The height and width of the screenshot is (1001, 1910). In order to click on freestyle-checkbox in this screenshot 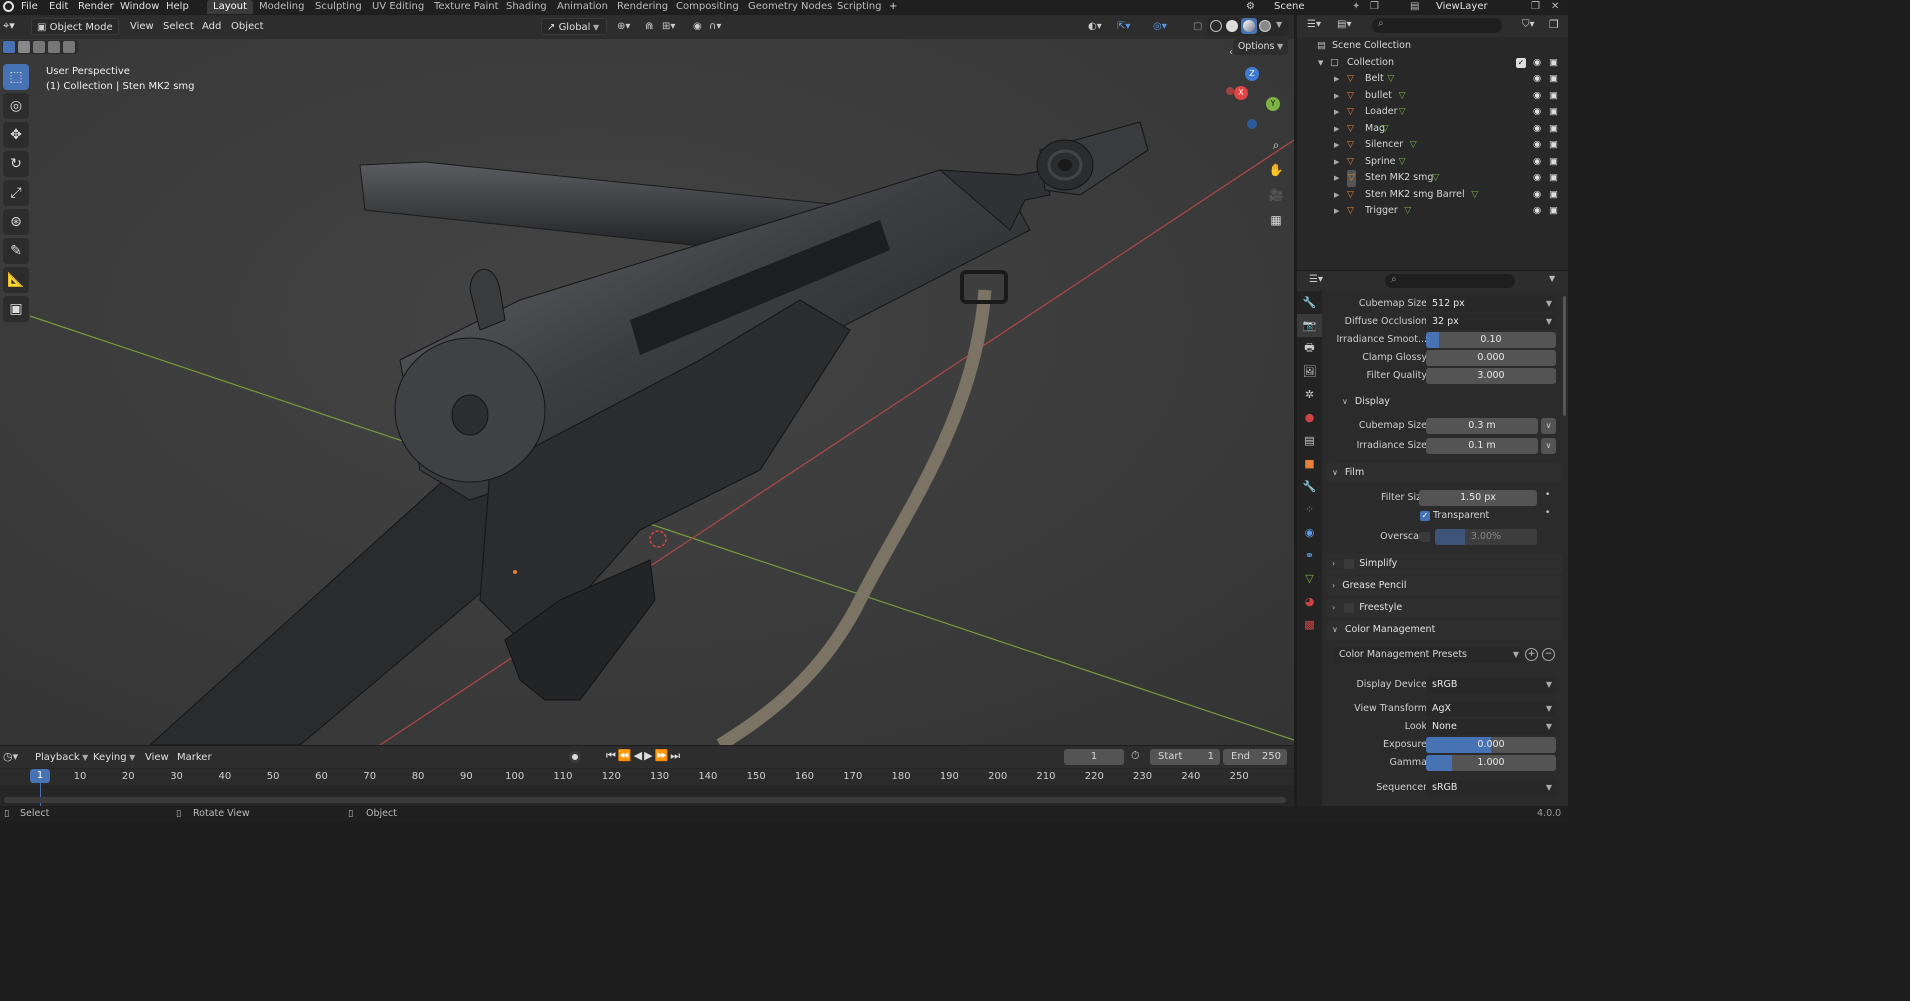, I will do `click(1349, 607)`.